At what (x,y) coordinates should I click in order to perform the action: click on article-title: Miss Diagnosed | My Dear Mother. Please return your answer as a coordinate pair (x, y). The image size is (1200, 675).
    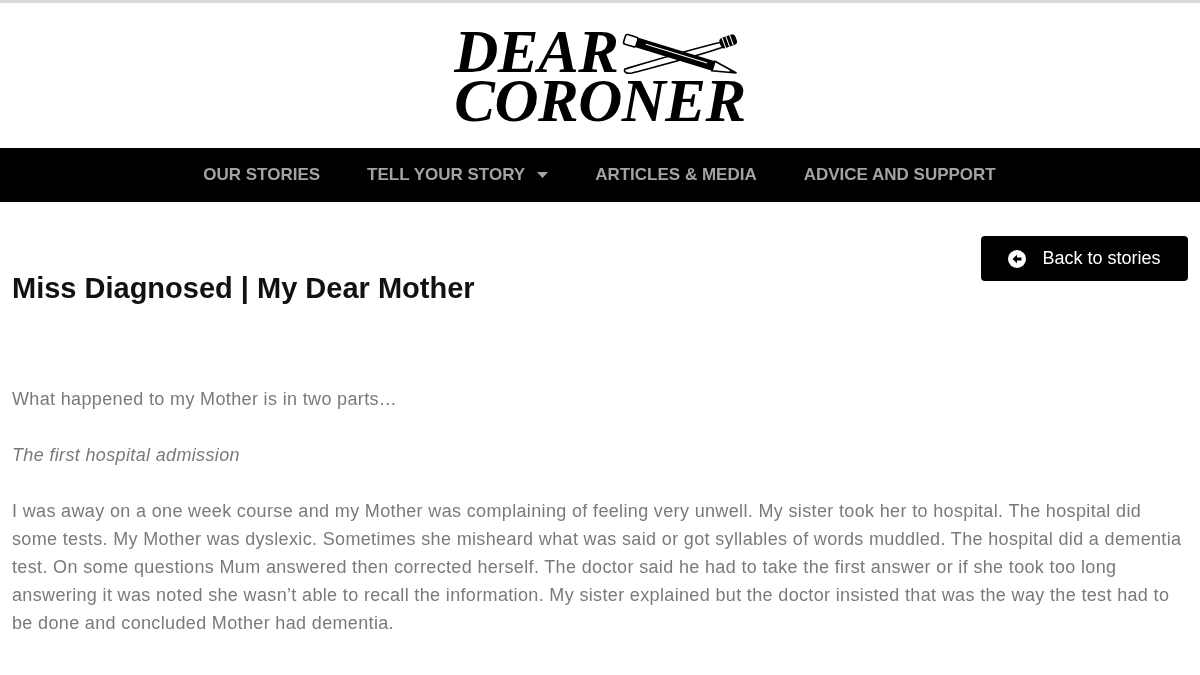
    Looking at the image, I should click on (243, 288).